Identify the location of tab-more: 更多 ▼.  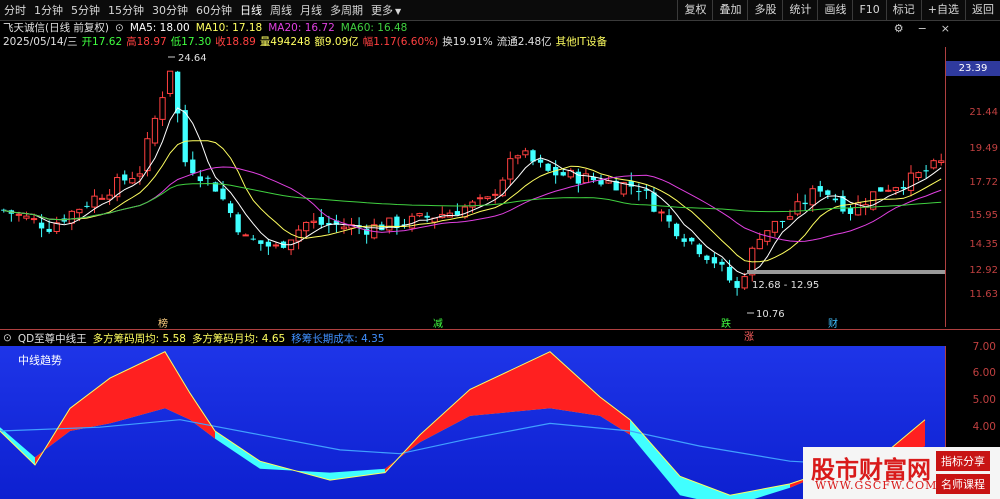
(386, 10).